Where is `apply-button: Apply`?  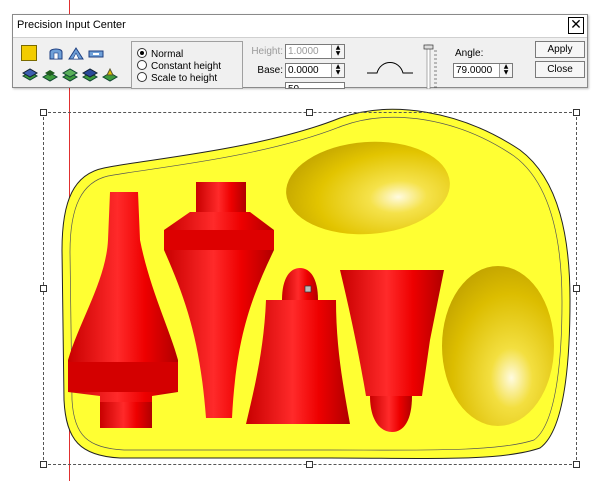
apply-button: Apply is located at coordinates (560, 49).